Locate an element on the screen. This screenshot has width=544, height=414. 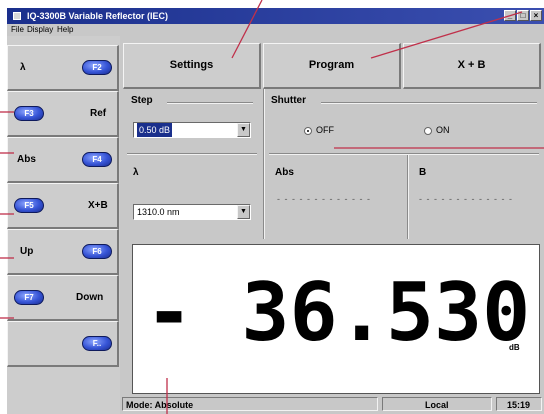
menu-file: File is located at coordinates (17, 30).